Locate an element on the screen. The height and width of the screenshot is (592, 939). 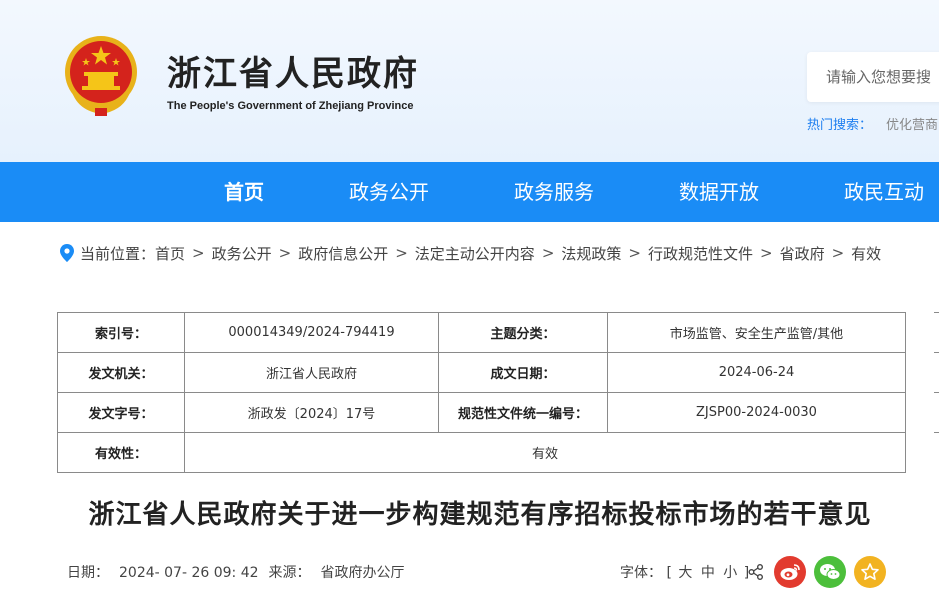
breadcrumb-item: 省政府 is located at coordinates (802, 253).